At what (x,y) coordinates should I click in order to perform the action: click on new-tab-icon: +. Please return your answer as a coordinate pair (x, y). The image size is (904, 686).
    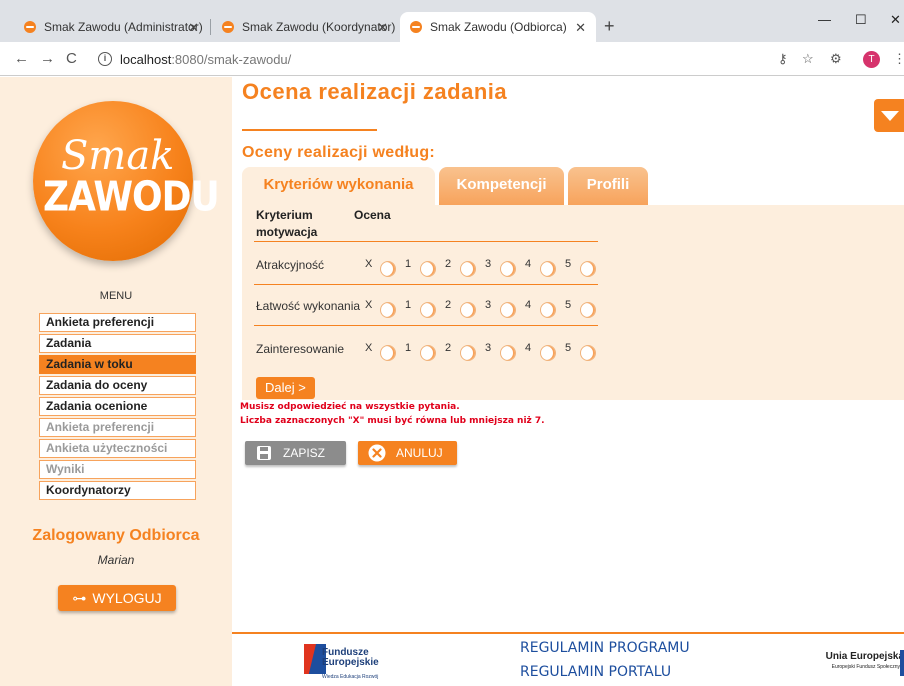
    Looking at the image, I should click on (609, 26).